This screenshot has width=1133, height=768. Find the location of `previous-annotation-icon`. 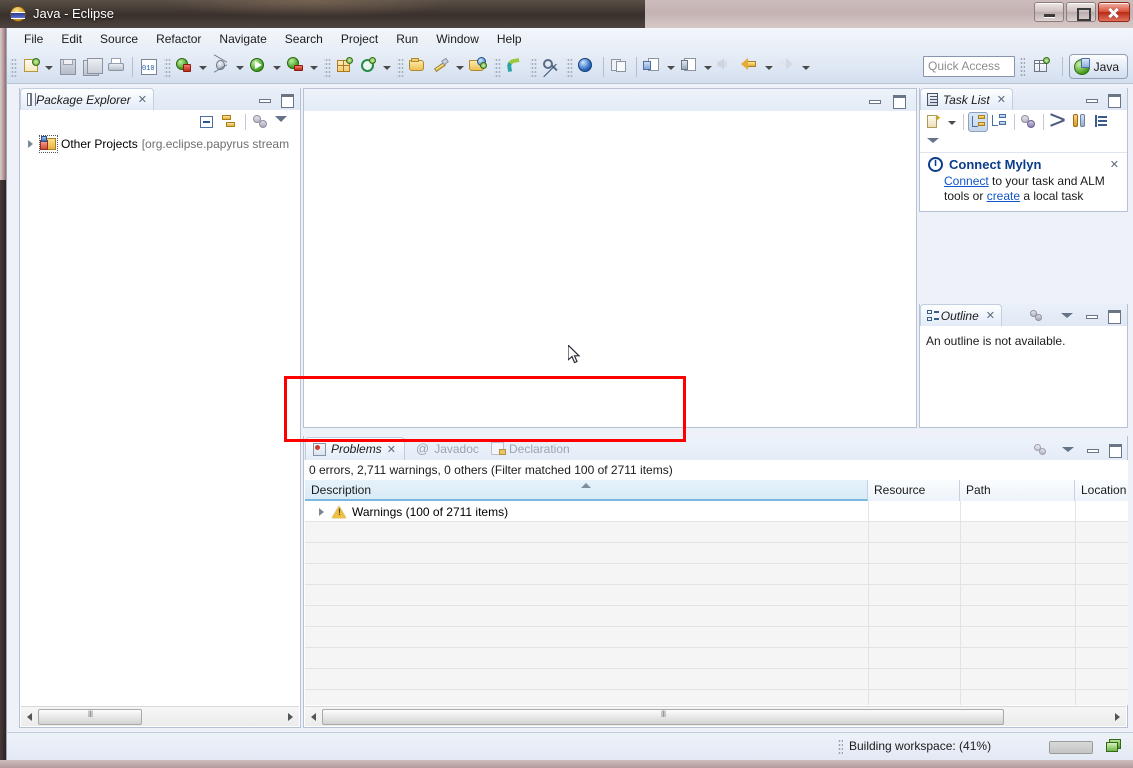

previous-annotation-icon is located at coordinates (653, 67).